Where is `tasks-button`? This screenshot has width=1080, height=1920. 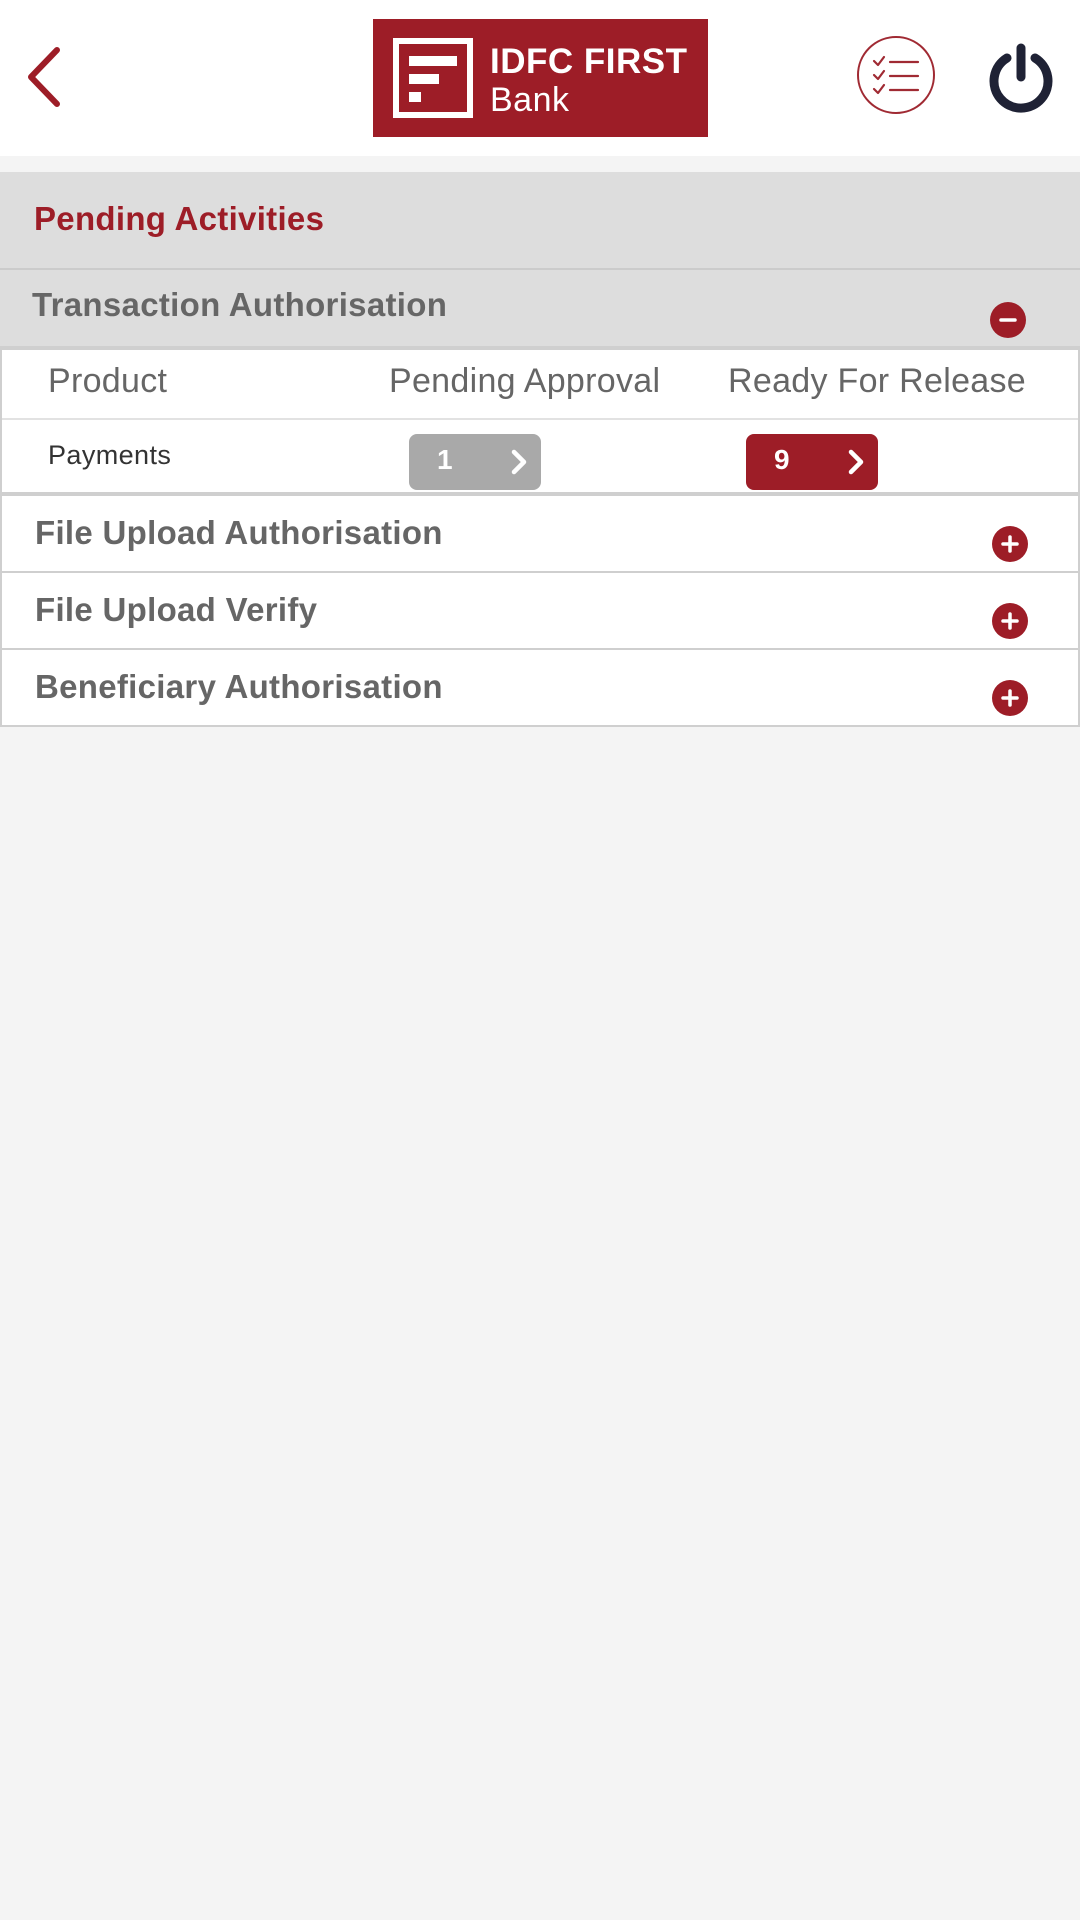 tasks-button is located at coordinates (896, 75).